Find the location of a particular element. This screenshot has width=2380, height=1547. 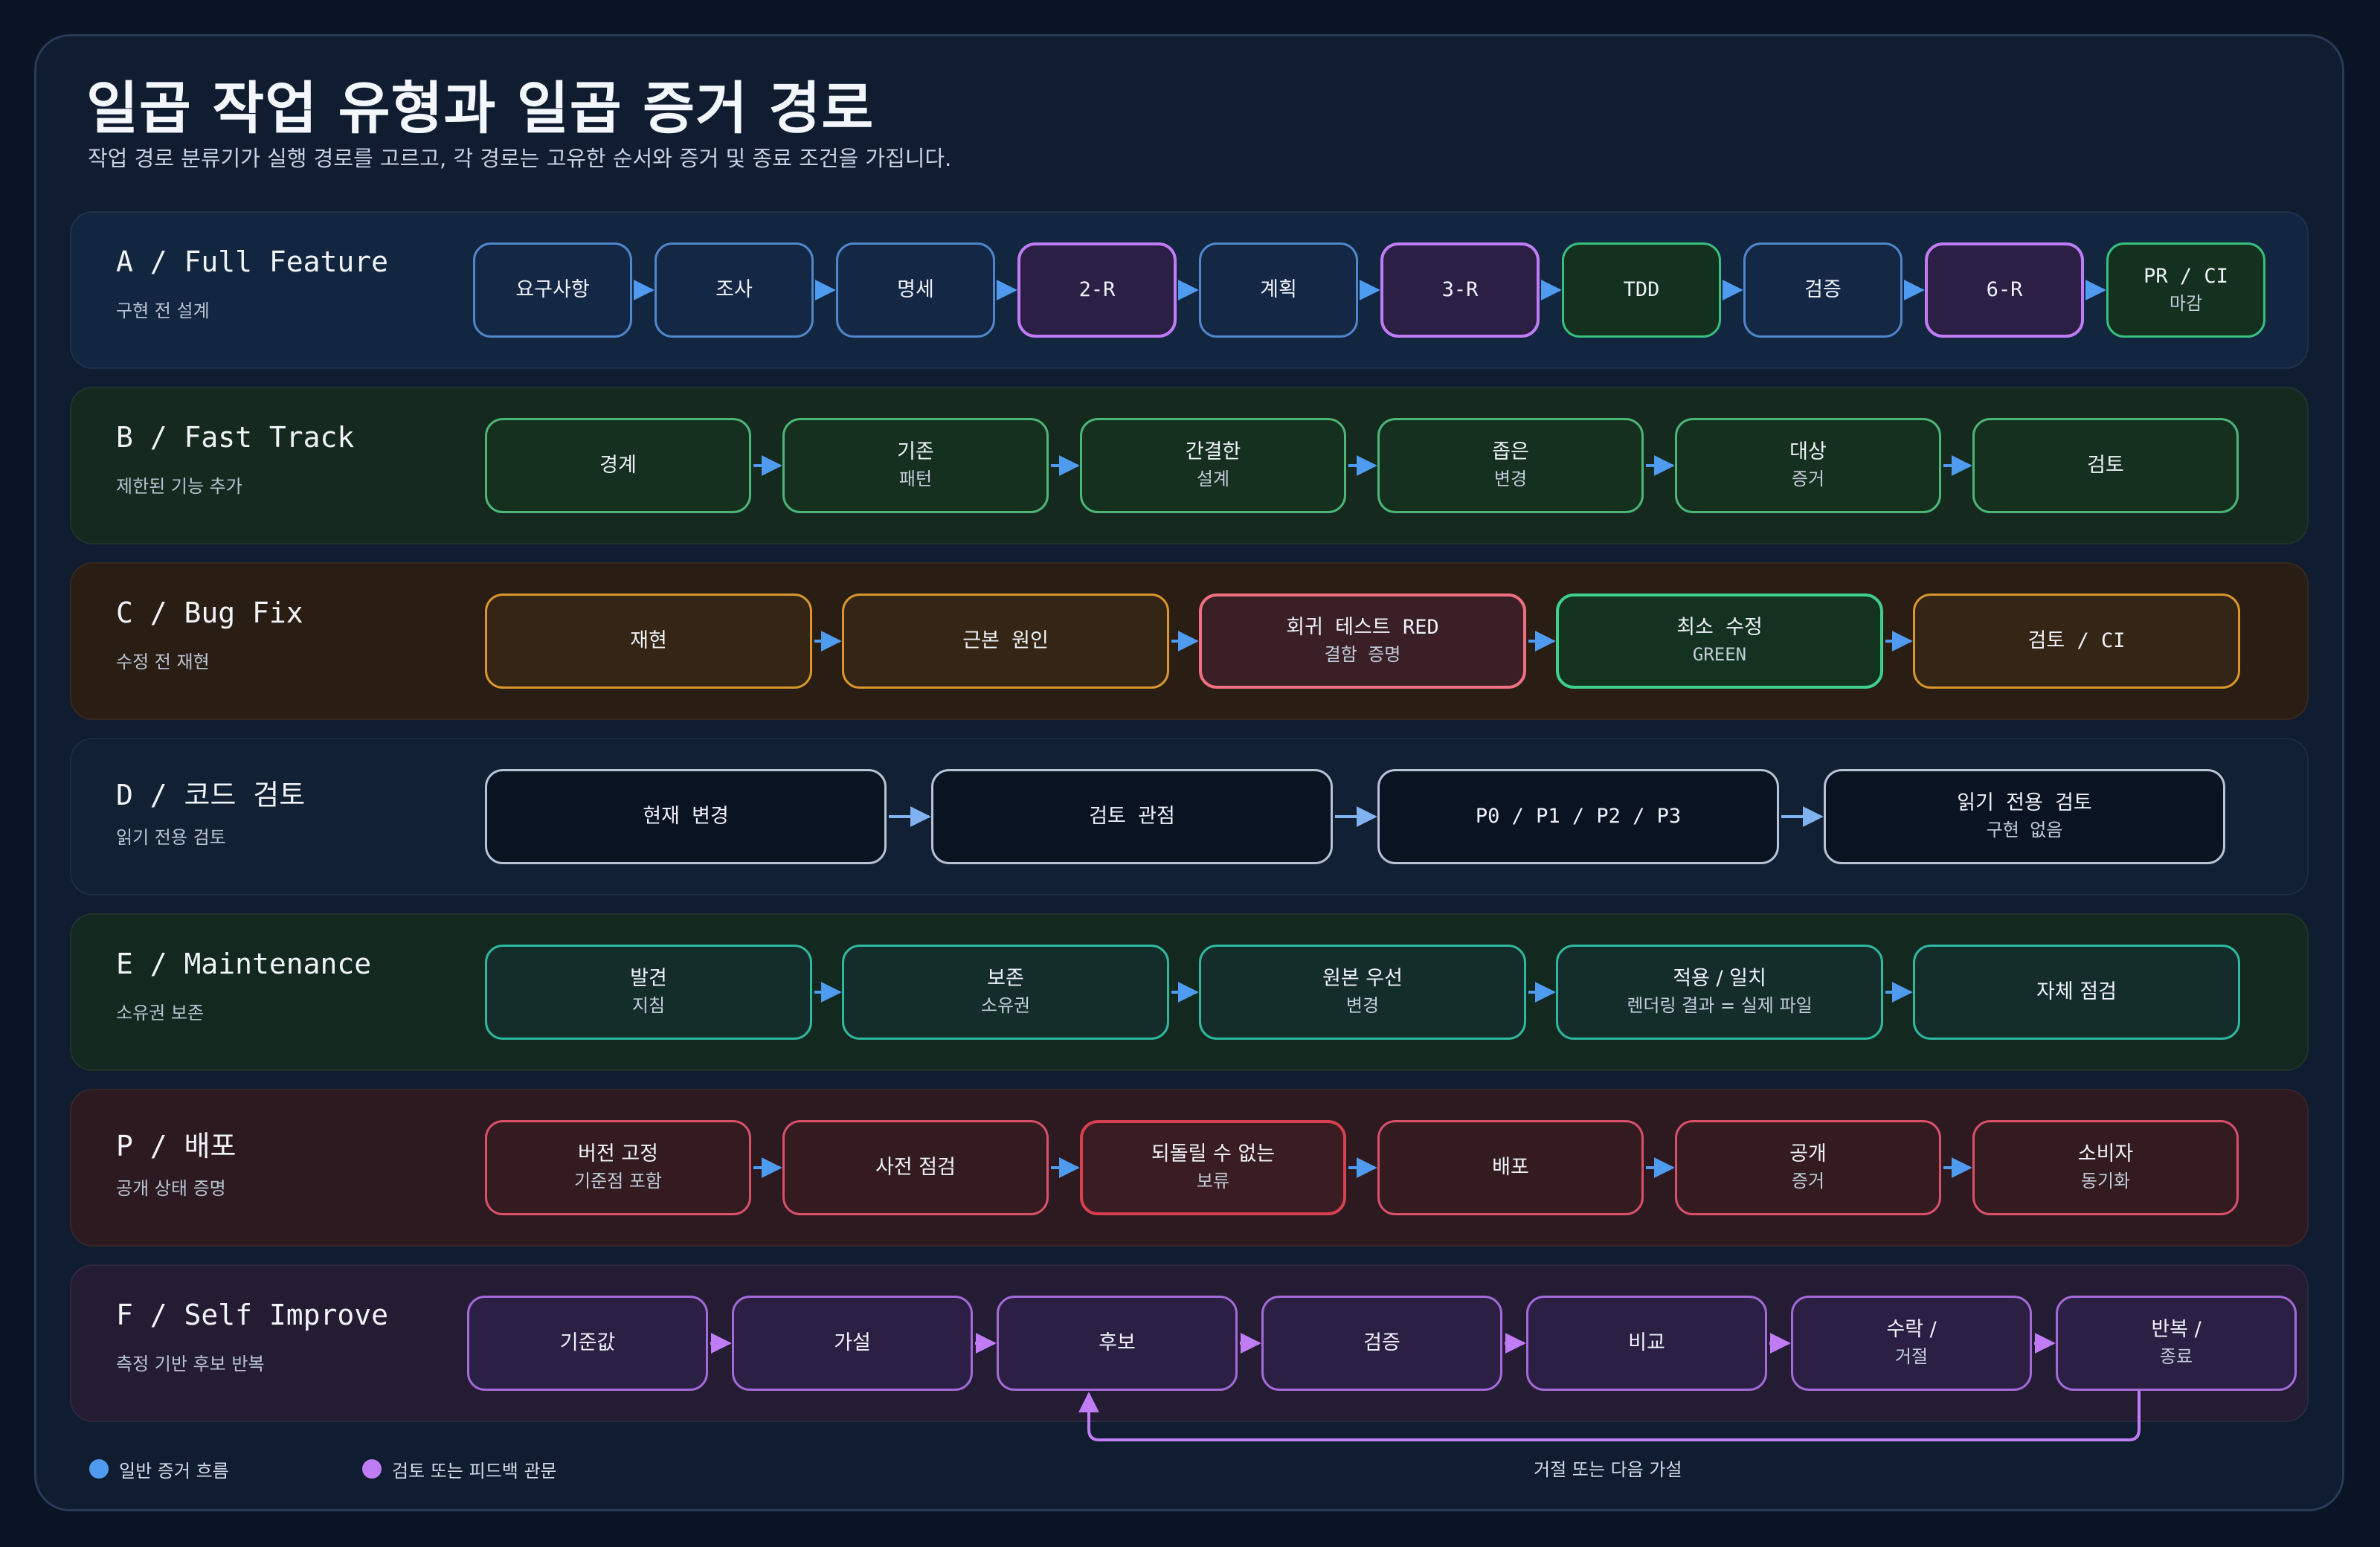

step-node: 검토 관점 is located at coordinates (1132, 817).